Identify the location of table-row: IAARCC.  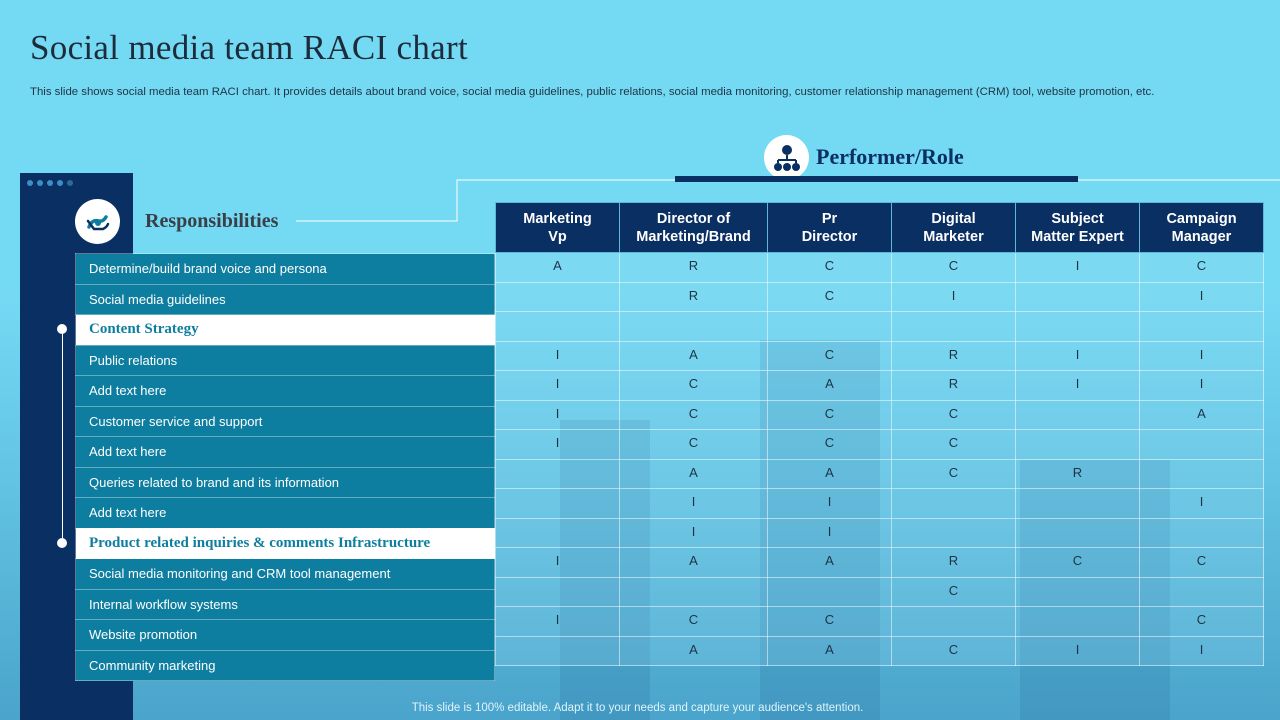
(879, 562).